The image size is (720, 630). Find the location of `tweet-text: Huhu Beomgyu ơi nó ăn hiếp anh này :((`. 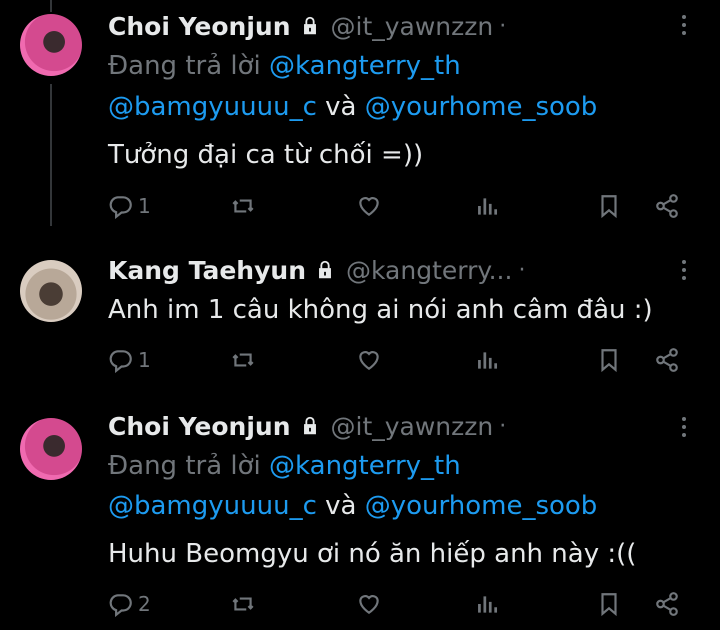

tweet-text: Huhu Beomgyu ơi nó ăn hiếp anh này :(( is located at coordinates (372, 554).